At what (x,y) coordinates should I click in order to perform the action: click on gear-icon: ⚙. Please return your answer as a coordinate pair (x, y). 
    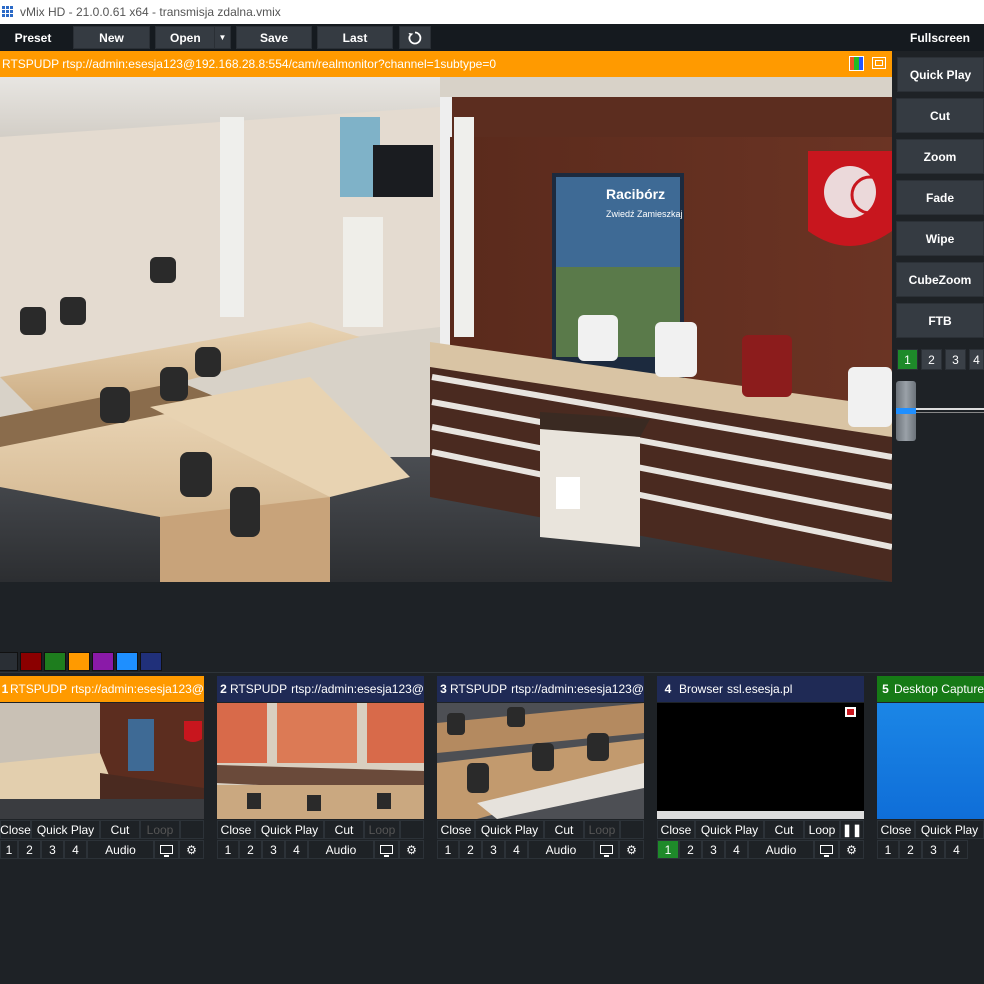
    Looking at the image, I should click on (631, 849).